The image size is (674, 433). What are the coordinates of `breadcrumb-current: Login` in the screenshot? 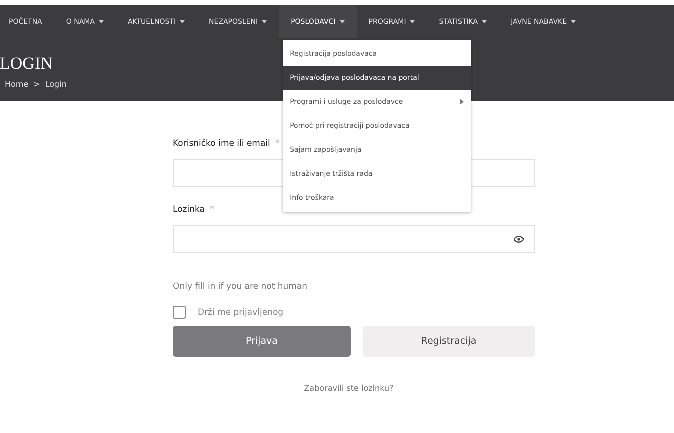 It's located at (56, 84).